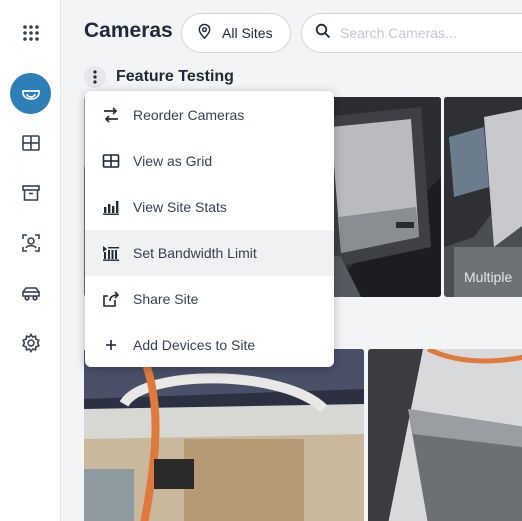  Describe the element at coordinates (195, 253) in the screenshot. I see `menu-item-label: Set Bandwidth Limit` at that location.